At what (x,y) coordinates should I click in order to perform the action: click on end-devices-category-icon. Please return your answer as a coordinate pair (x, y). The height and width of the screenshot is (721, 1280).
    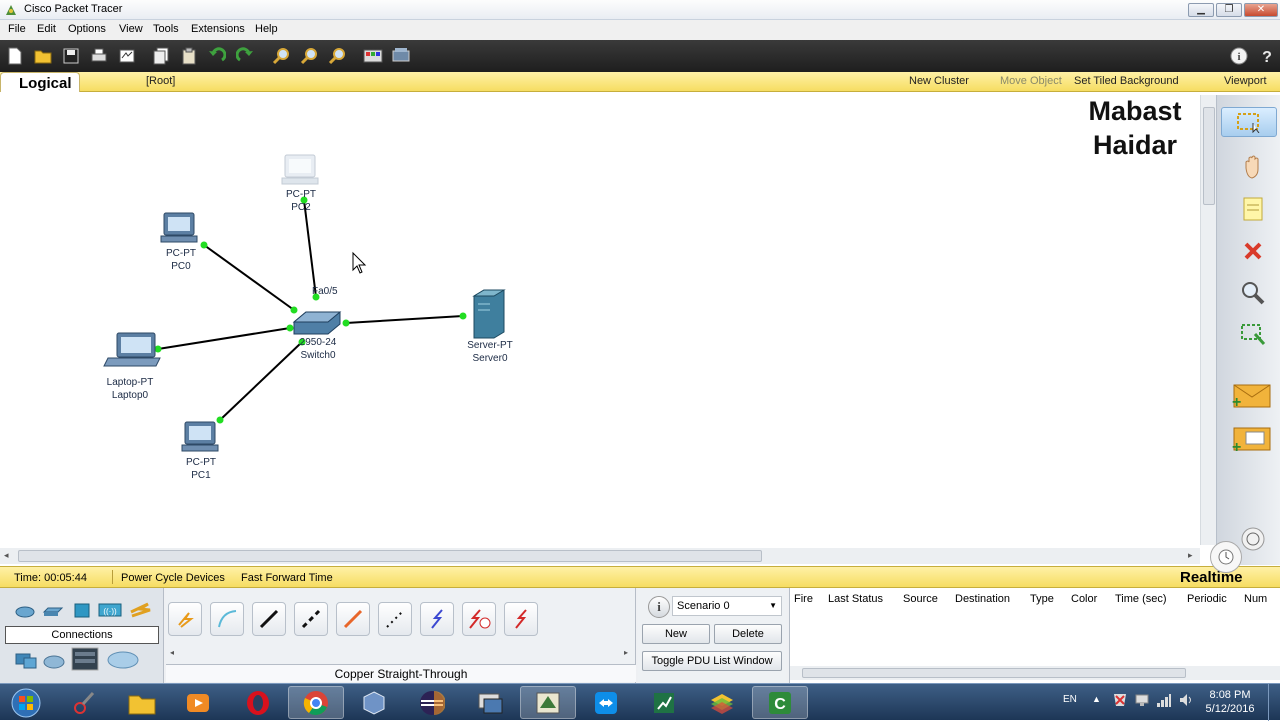
    Looking at the image, I should click on (25, 660).